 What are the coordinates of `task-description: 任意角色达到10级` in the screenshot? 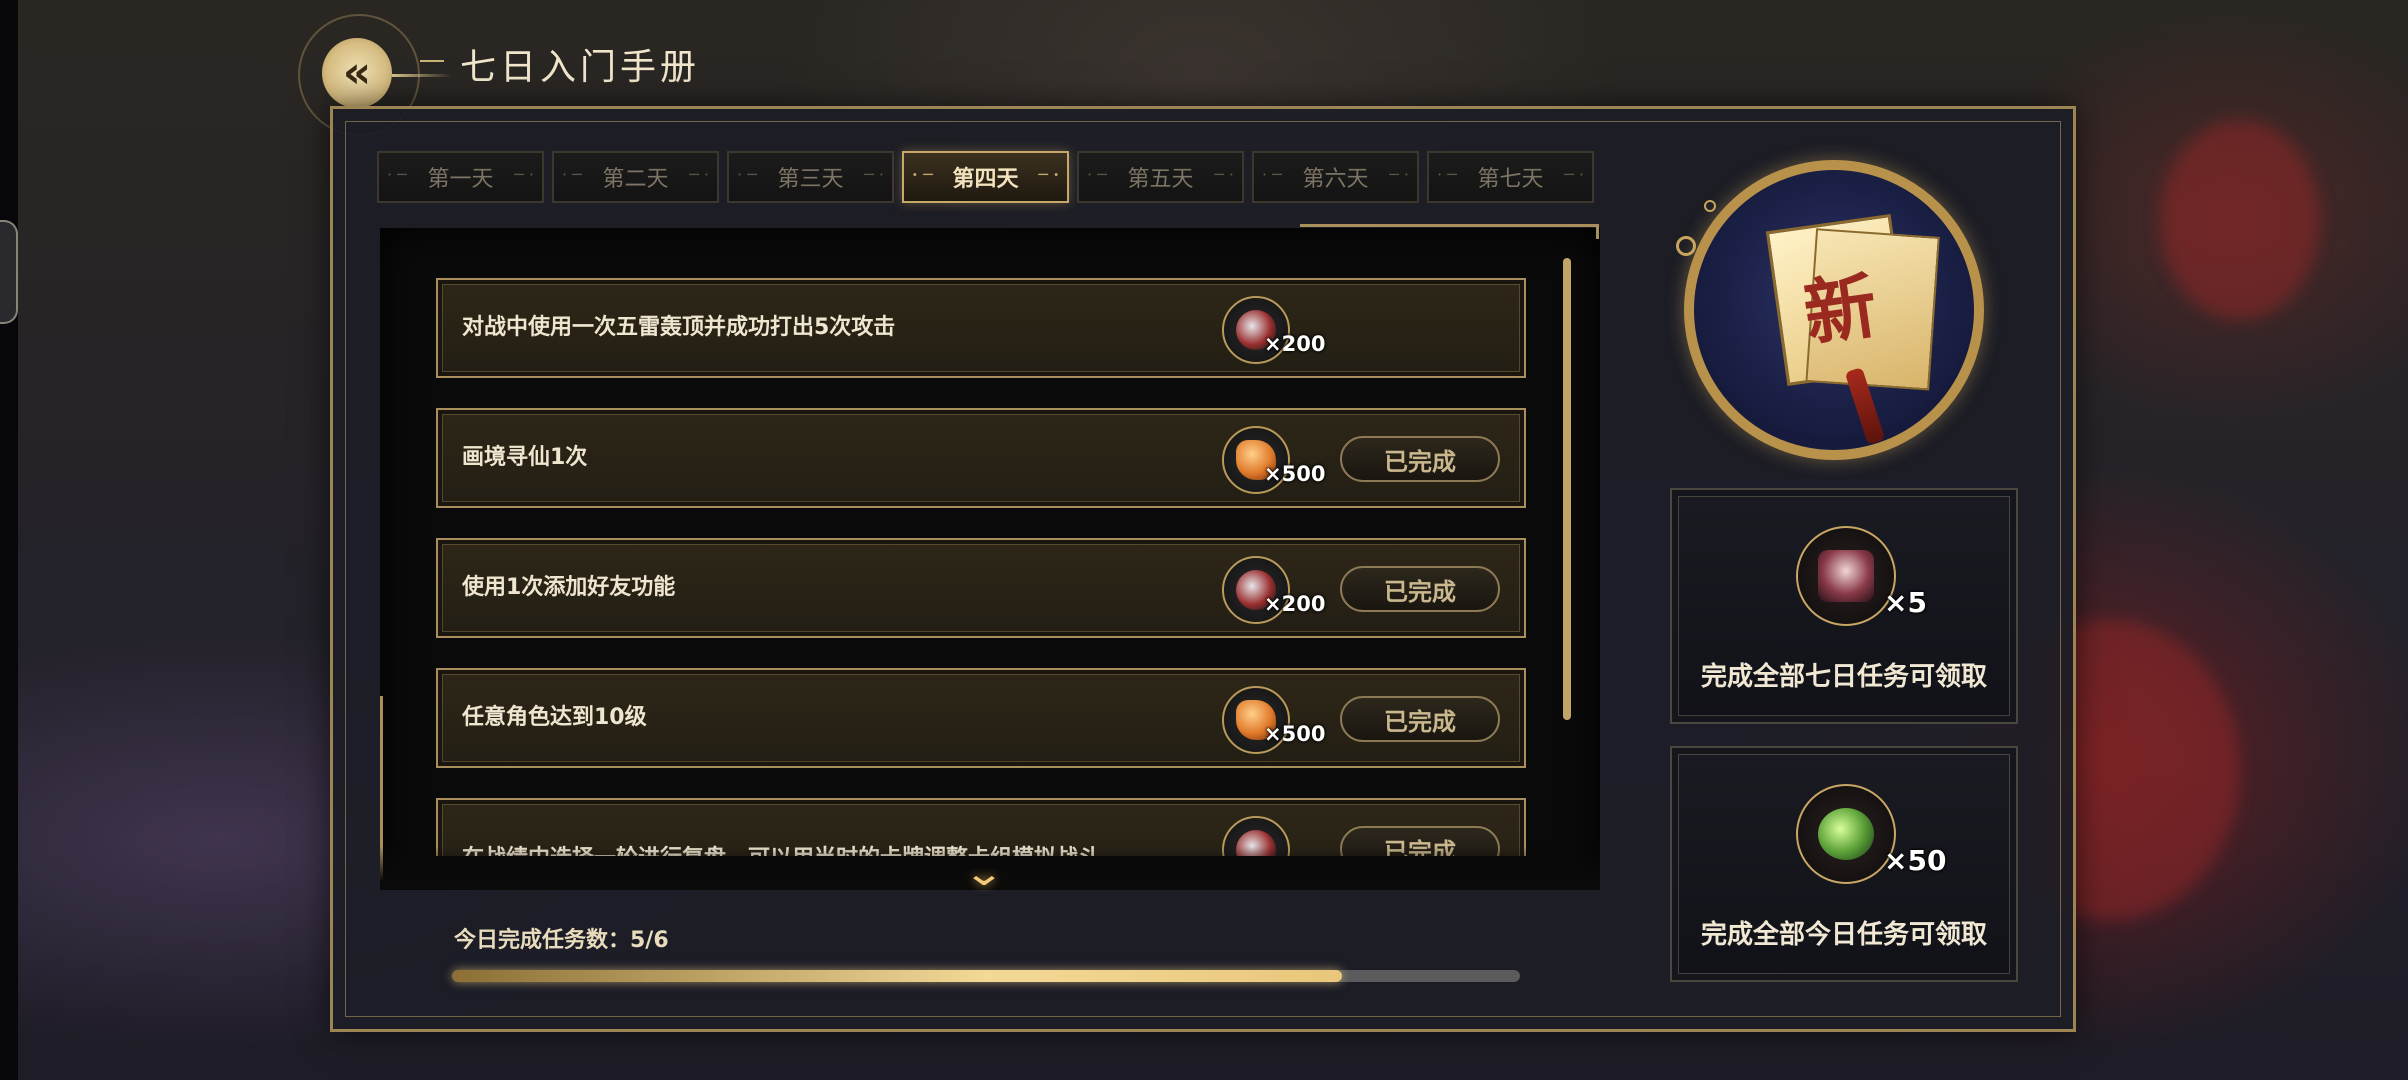 It's located at (554, 717).